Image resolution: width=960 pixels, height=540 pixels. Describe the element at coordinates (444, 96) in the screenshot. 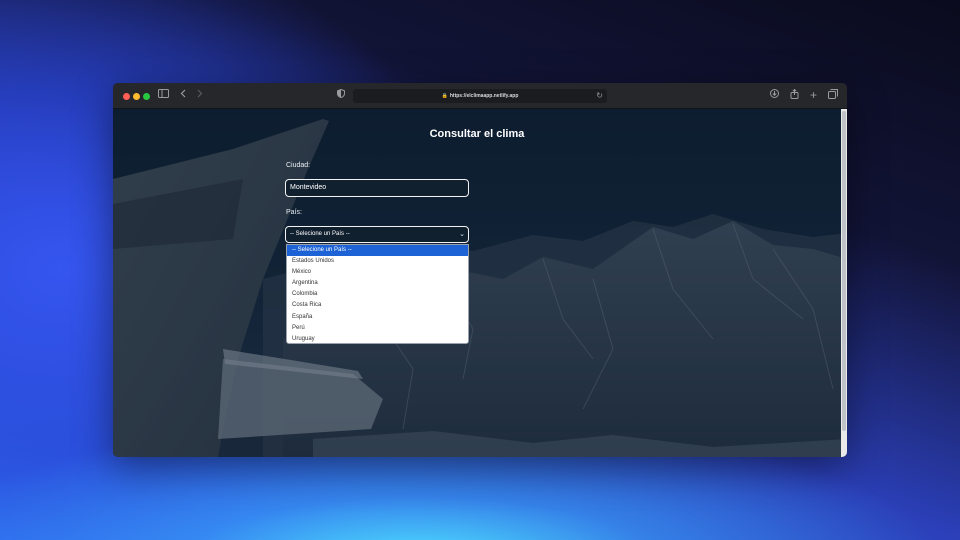

I see `lock-icon: 🔒` at that location.